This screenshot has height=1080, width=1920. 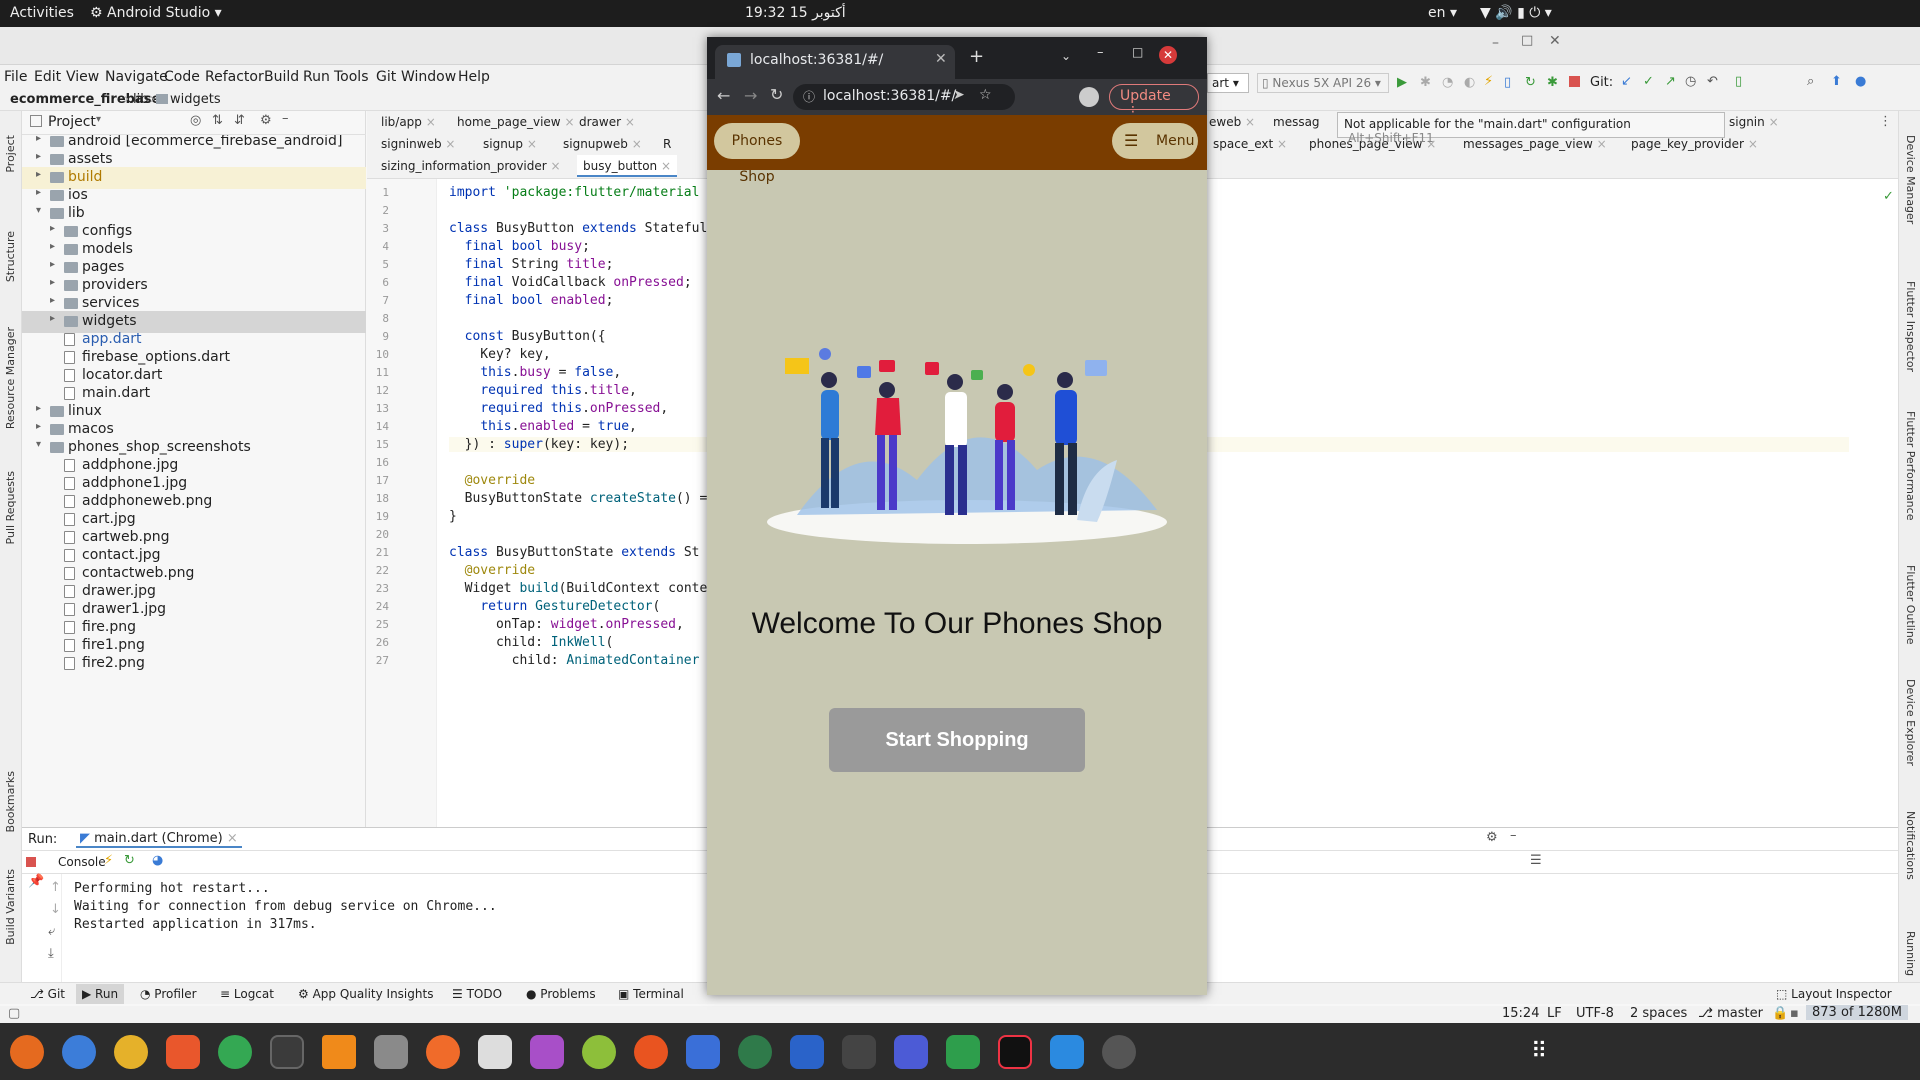 What do you see at coordinates (195, 99) in the screenshot?
I see `breadcrumb-widgets: widgets` at bounding box center [195, 99].